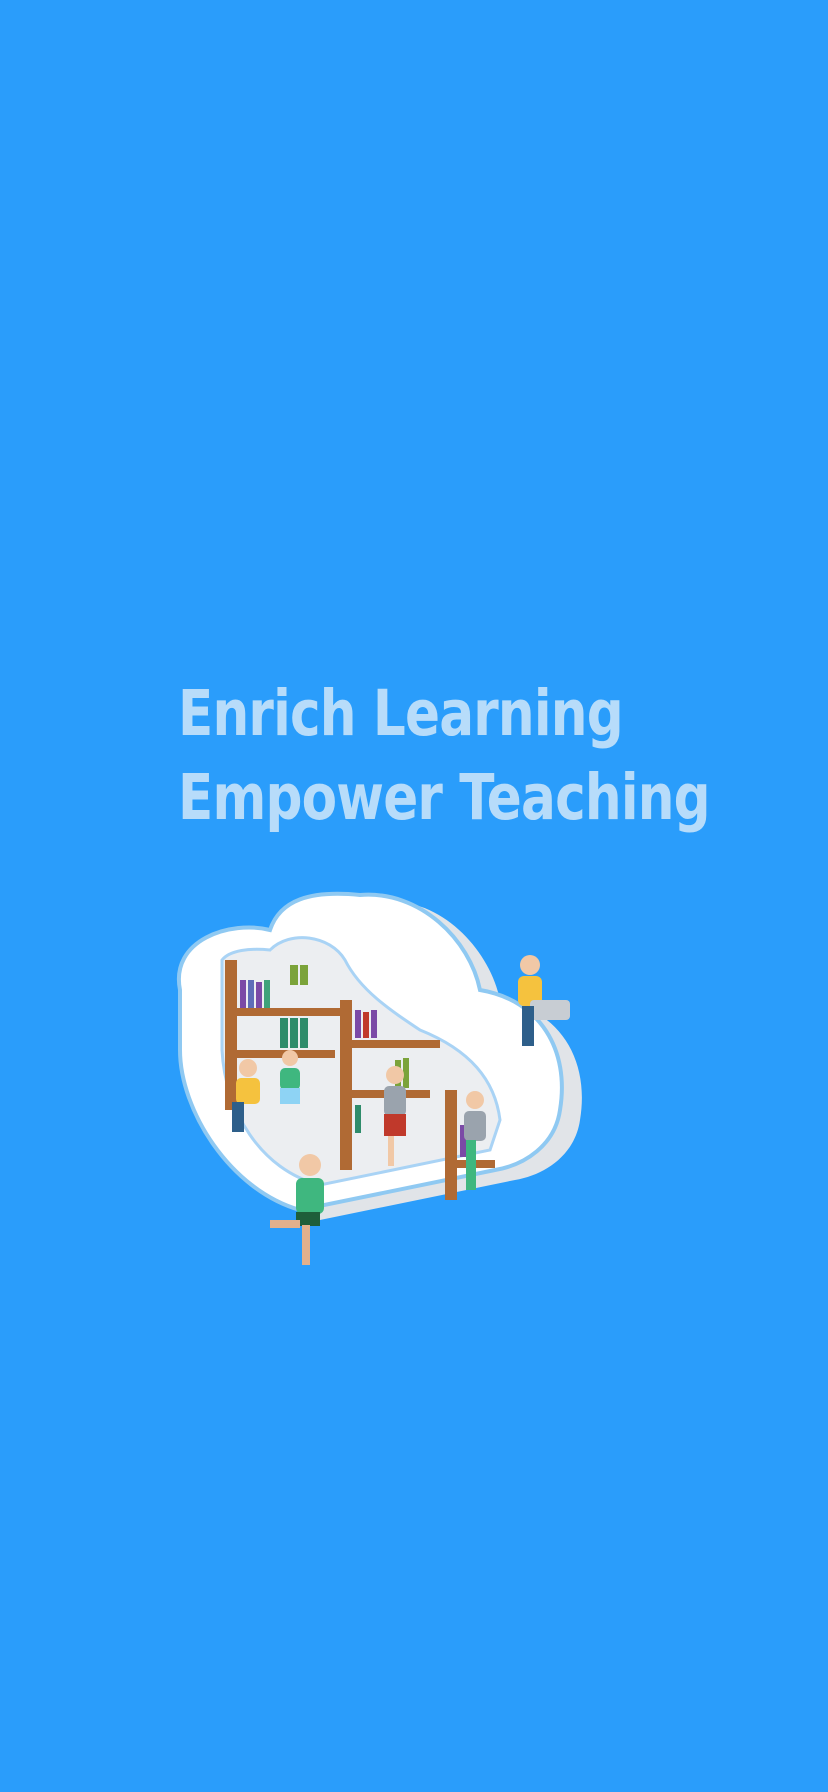  What do you see at coordinates (290, 1077) in the screenshot?
I see `person-sitting-teal` at bounding box center [290, 1077].